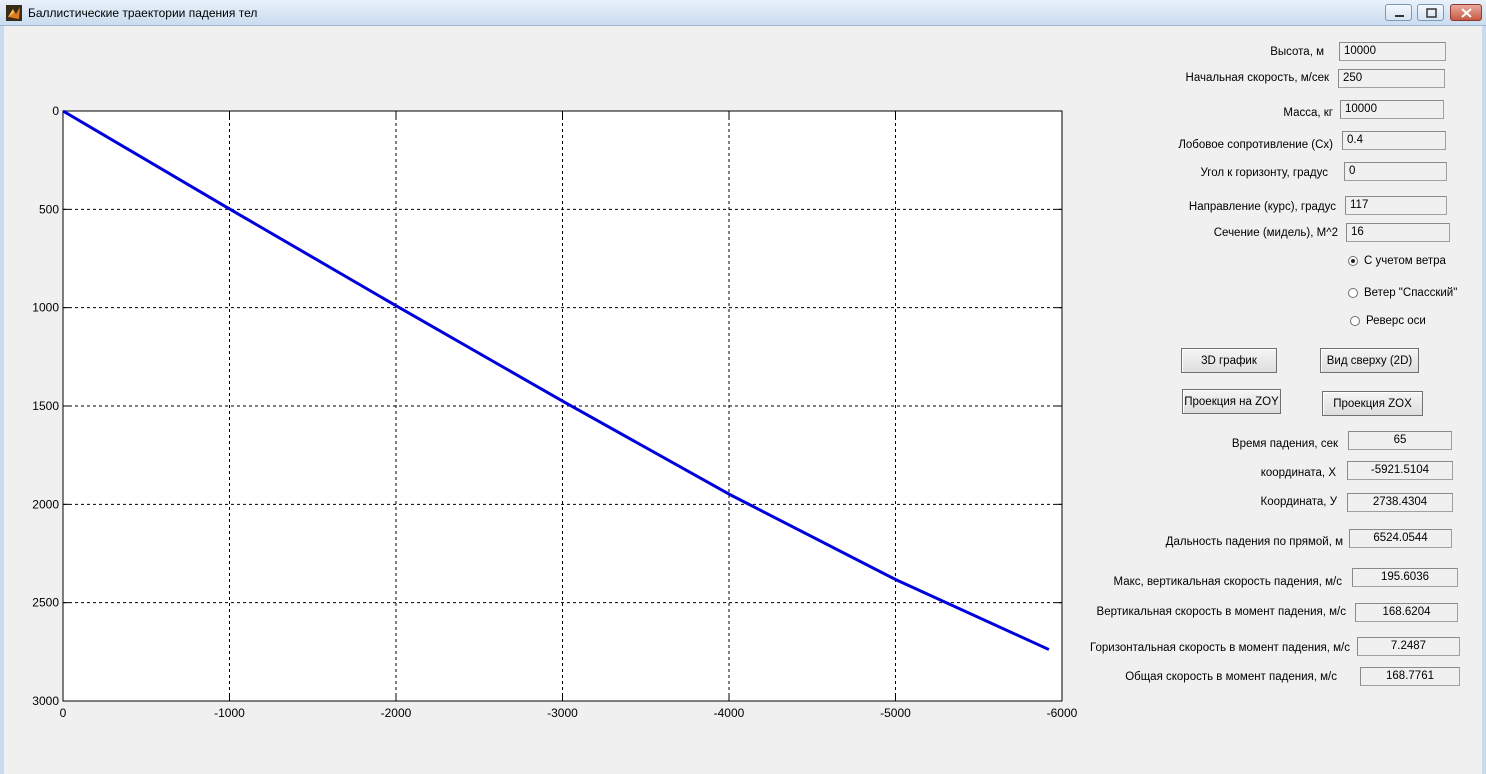 This screenshot has height=774, width=1486. What do you see at coordinates (1231, 401) in the screenshot?
I see `projection-zoy-button: Проекция на ZOY` at bounding box center [1231, 401].